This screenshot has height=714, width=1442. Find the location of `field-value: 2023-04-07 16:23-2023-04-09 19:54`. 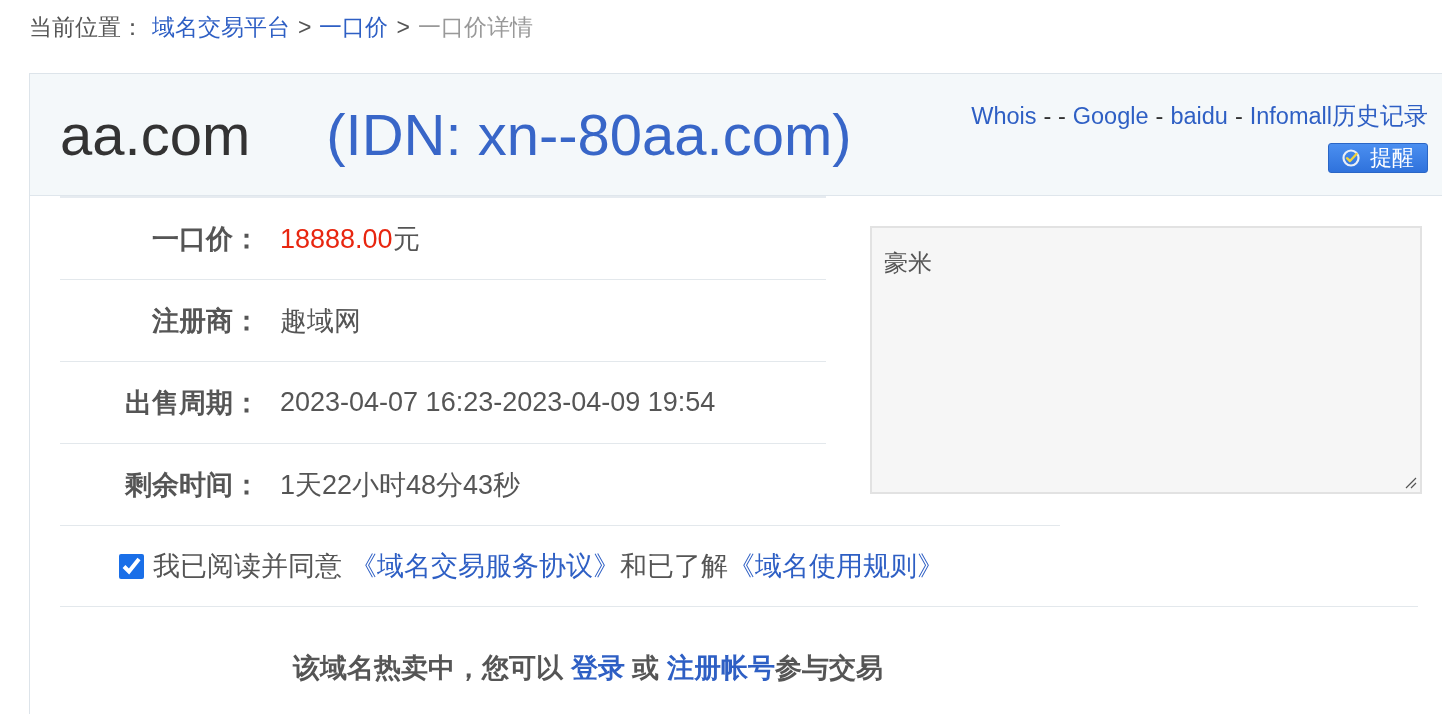

field-value: 2023-04-07 16:23-2023-04-09 19:54 is located at coordinates (497, 402).